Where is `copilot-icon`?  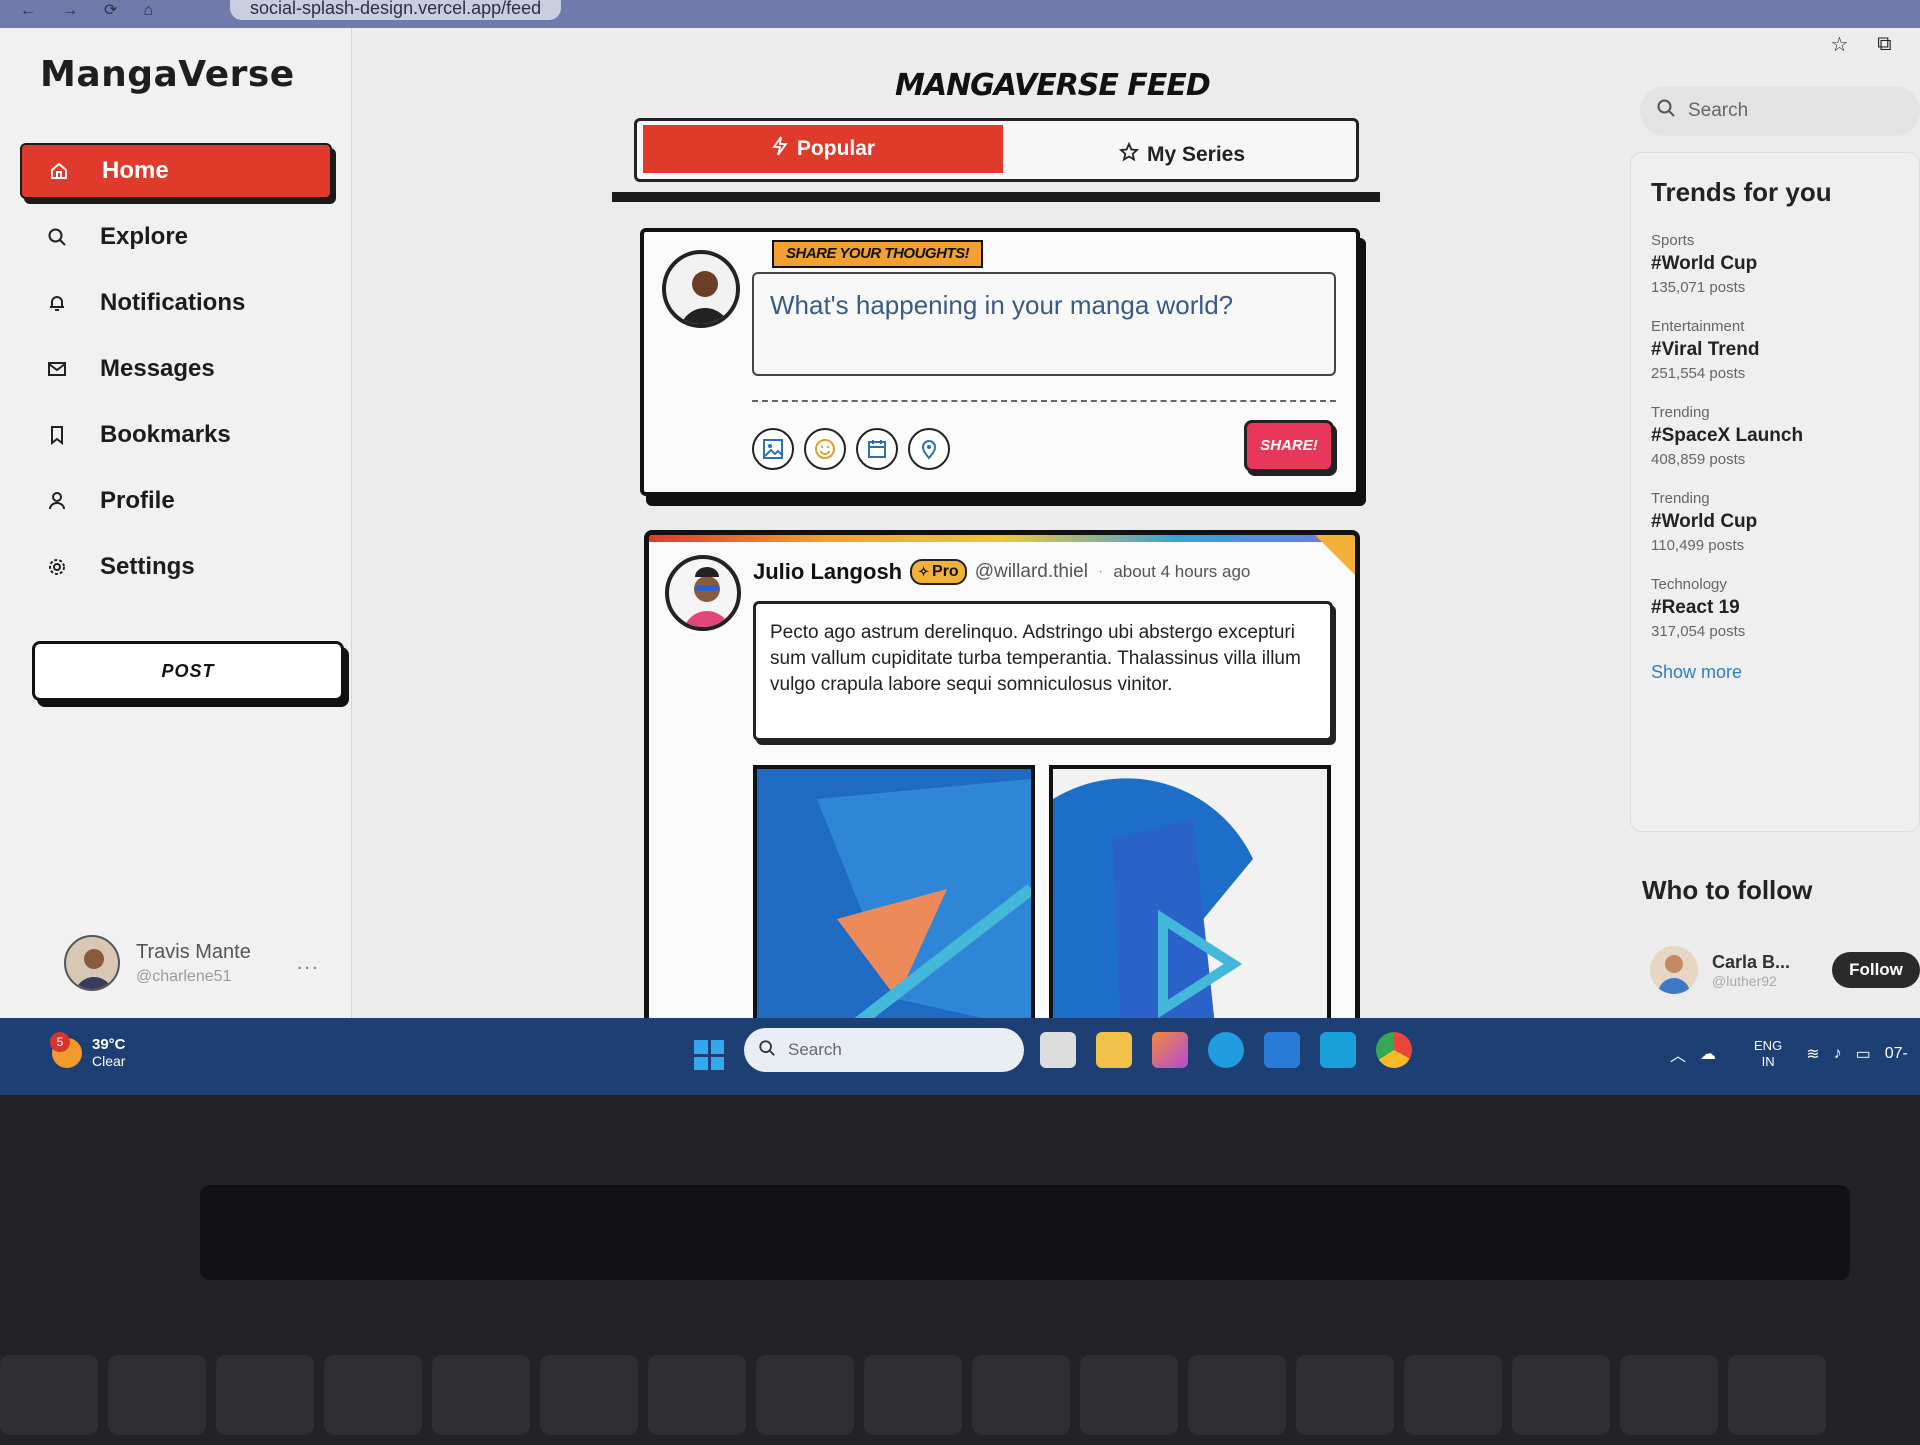 copilot-icon is located at coordinates (1170, 1050).